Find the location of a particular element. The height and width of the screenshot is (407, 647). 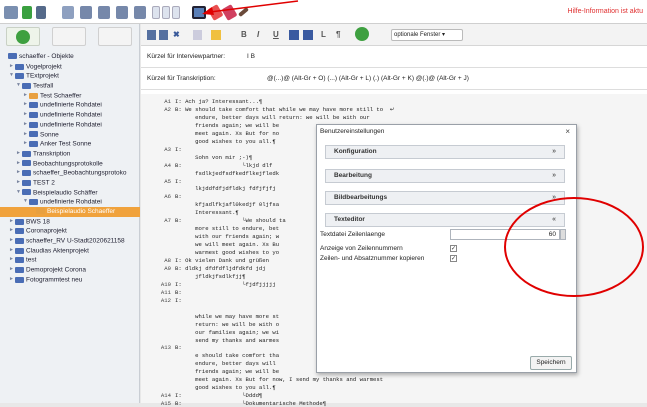

transcript-line: I: └fjdfjjjjj is located at coordinates (225, 284).